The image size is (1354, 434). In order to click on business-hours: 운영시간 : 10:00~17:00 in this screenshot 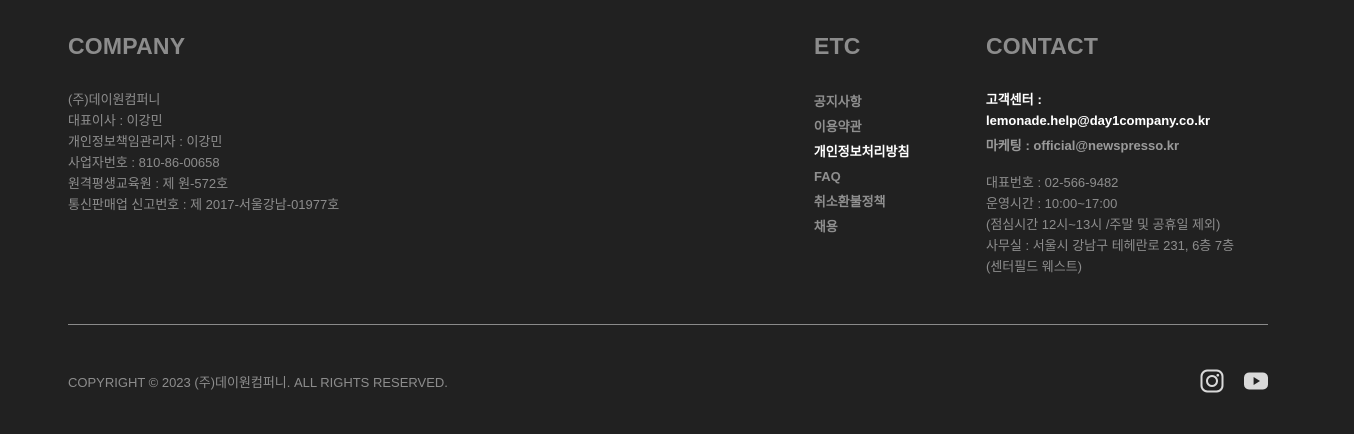, I will do `click(1052, 203)`.